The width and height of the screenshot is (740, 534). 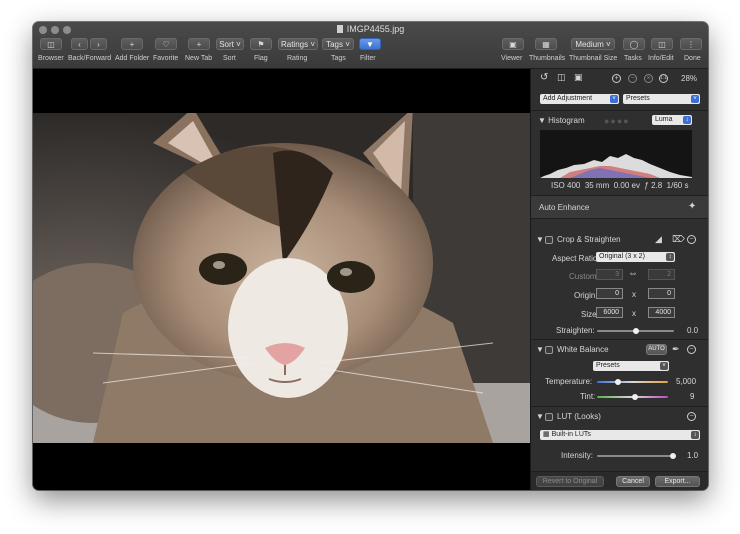 I want to click on viewer-button: ▣, so click(x=513, y=44).